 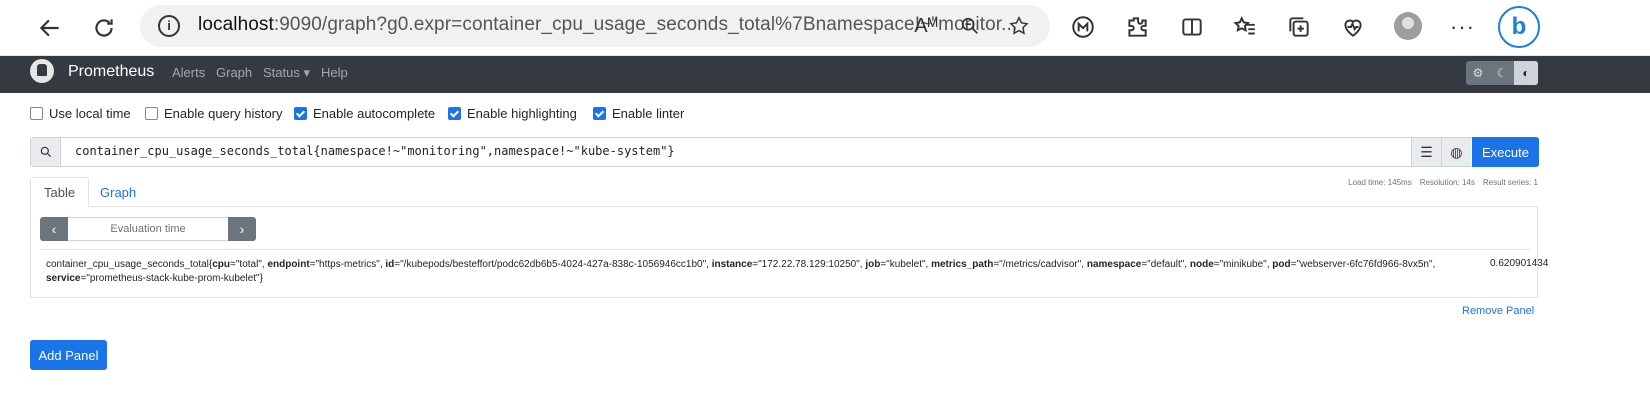 What do you see at coordinates (1505, 152) in the screenshot?
I see `execute-button: Execute` at bounding box center [1505, 152].